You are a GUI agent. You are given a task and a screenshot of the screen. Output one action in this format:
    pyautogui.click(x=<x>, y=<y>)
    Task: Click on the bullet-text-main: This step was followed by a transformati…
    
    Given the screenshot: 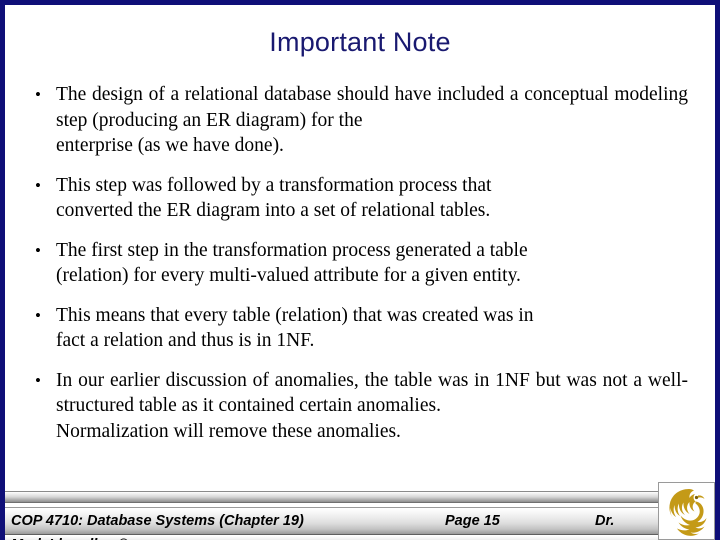 What is the action you would take?
    pyautogui.click(x=274, y=185)
    